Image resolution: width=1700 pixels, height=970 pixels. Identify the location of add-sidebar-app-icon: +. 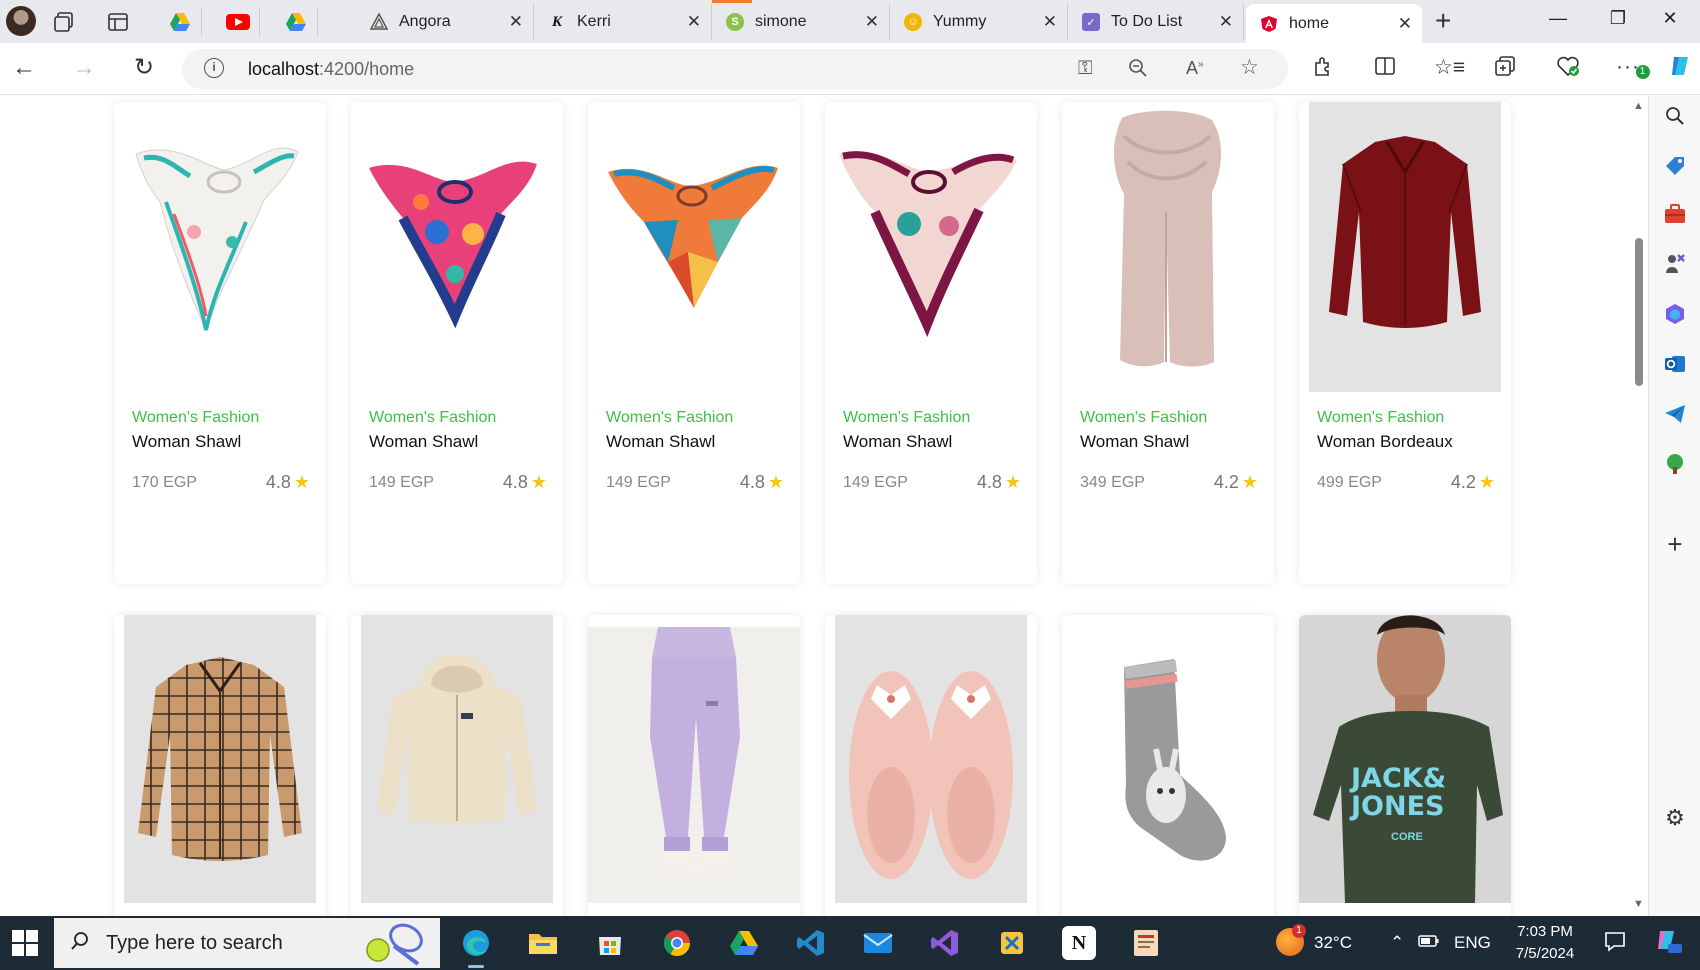
(1675, 544).